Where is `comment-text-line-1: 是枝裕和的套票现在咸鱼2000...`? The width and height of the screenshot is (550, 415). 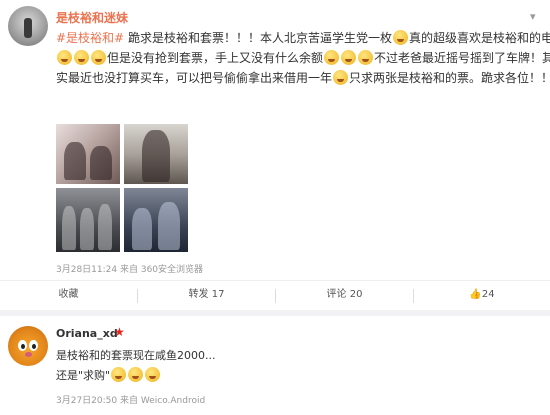 comment-text-line-1: 是枝裕和的套票现在咸鱼2000... is located at coordinates (136, 355).